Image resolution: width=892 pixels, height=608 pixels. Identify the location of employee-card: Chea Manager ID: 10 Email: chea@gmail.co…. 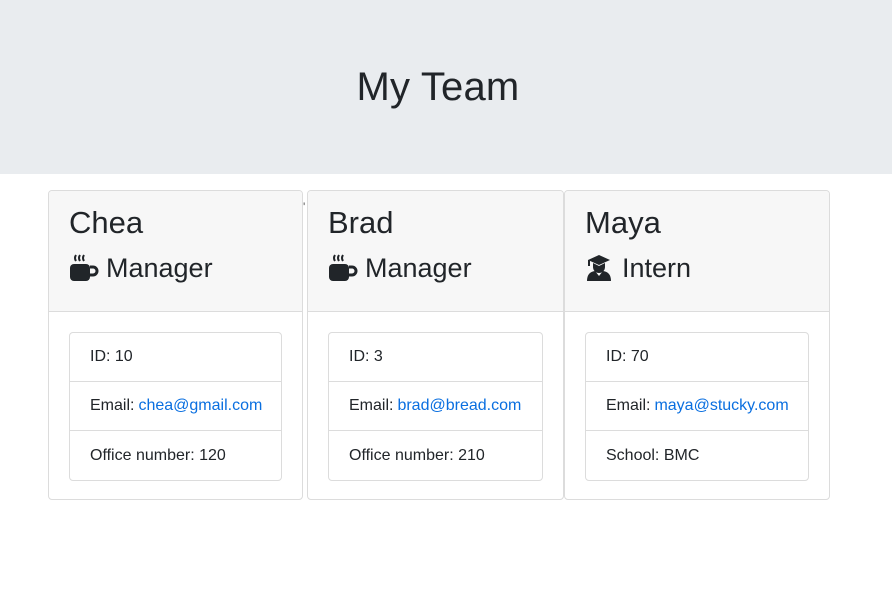
(175, 345).